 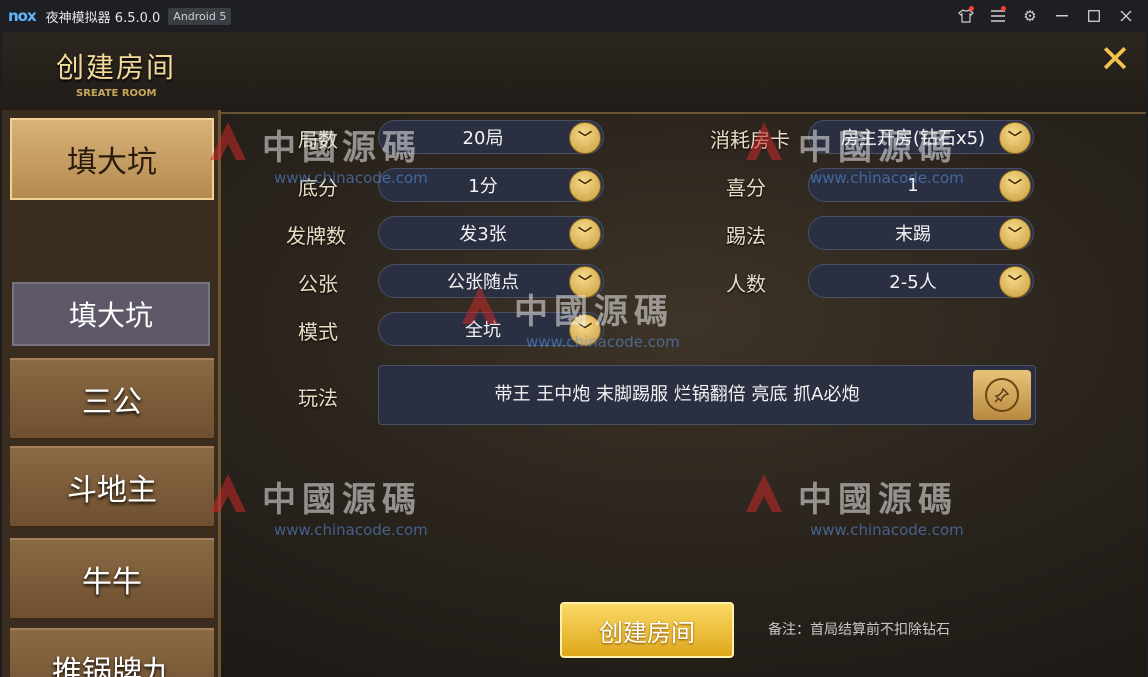 What do you see at coordinates (112, 399) in the screenshot?
I see `menu-item-sangong: 三公` at bounding box center [112, 399].